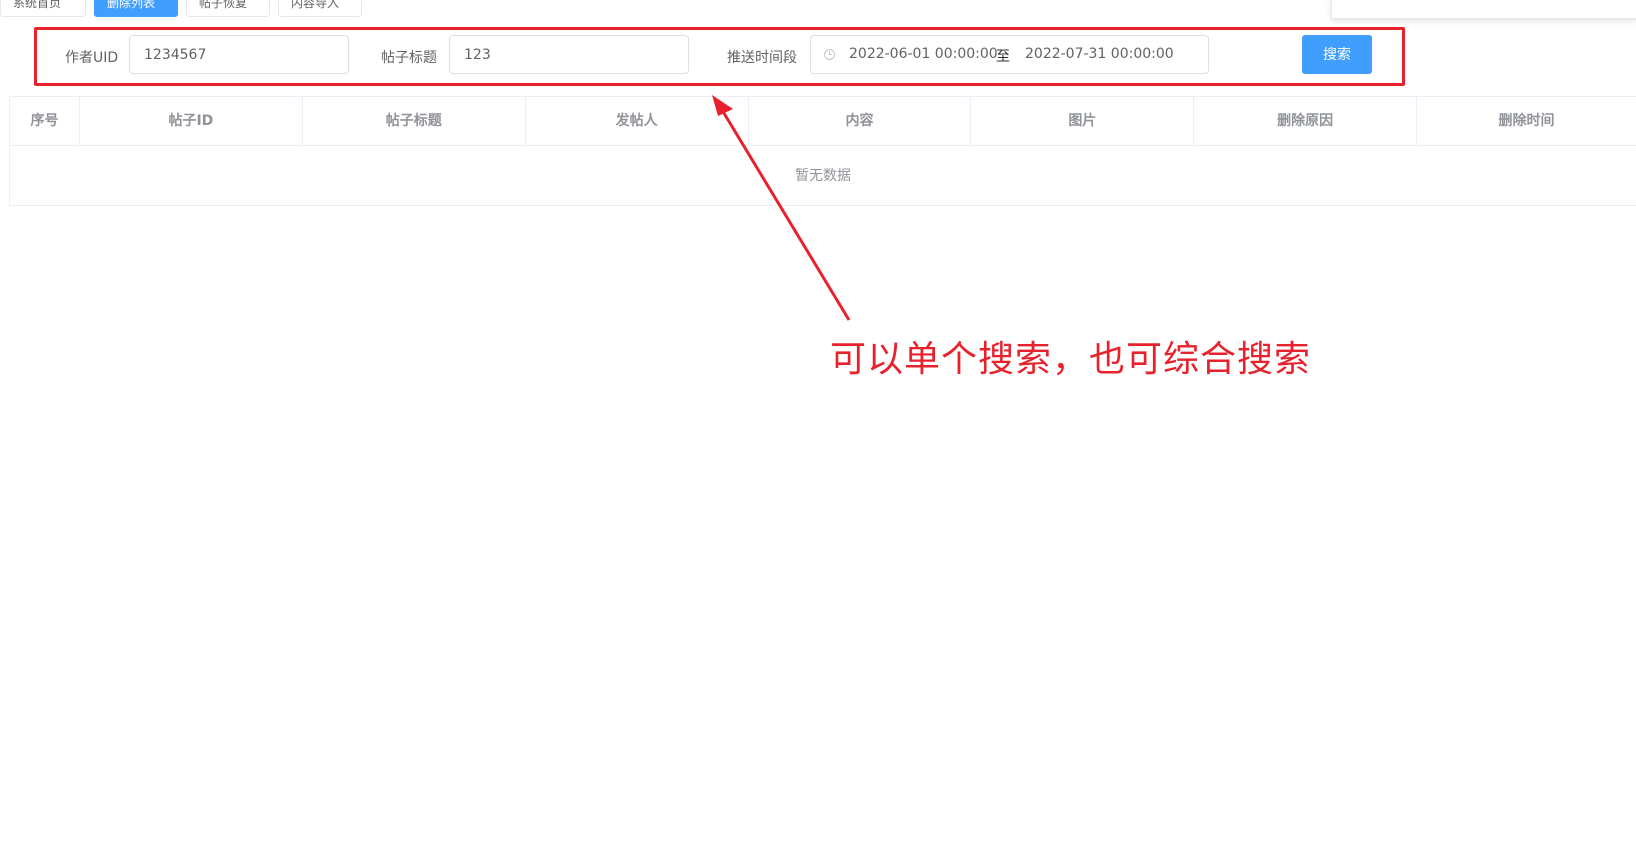 The width and height of the screenshot is (1636, 858). Describe the element at coordinates (1483, 9) in the screenshot. I see `dropdown-panel` at that location.